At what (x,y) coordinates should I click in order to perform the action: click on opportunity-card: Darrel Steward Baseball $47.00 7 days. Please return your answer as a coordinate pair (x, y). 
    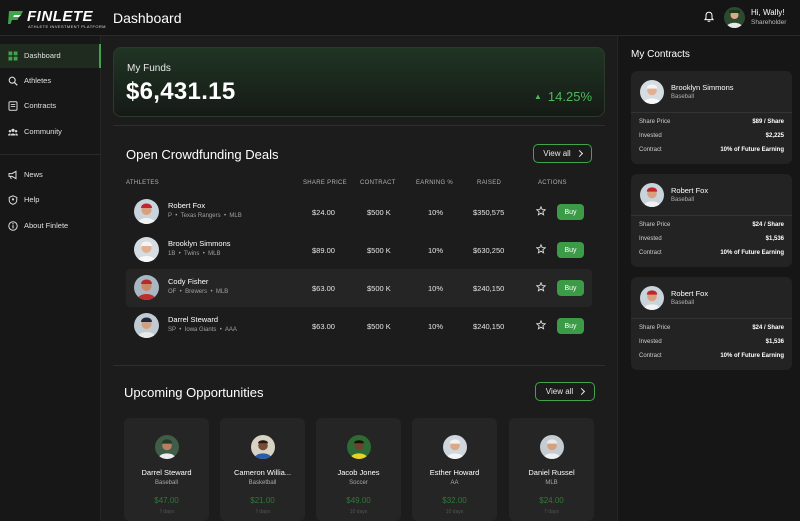
    Looking at the image, I should click on (166, 469).